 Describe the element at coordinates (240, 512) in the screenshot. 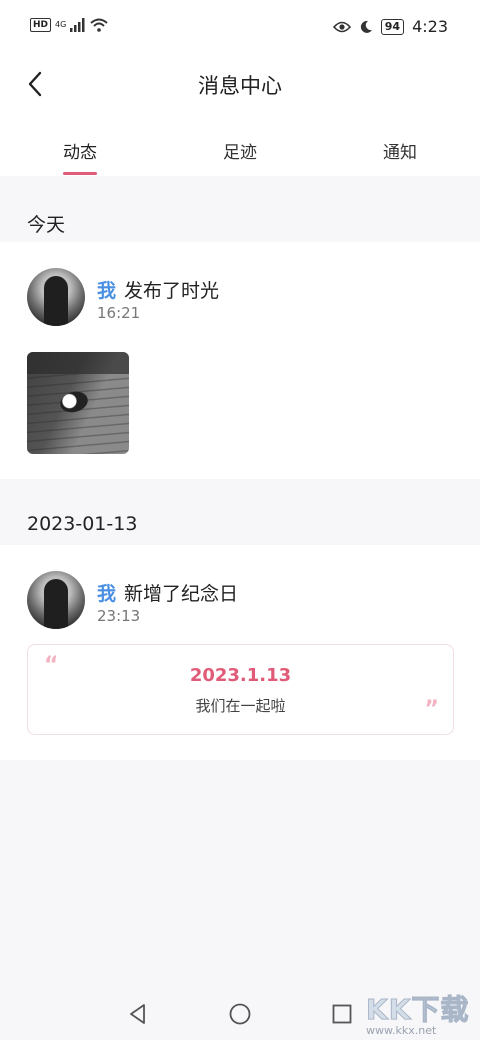

I see `section-header-date: 2023-01-13` at that location.